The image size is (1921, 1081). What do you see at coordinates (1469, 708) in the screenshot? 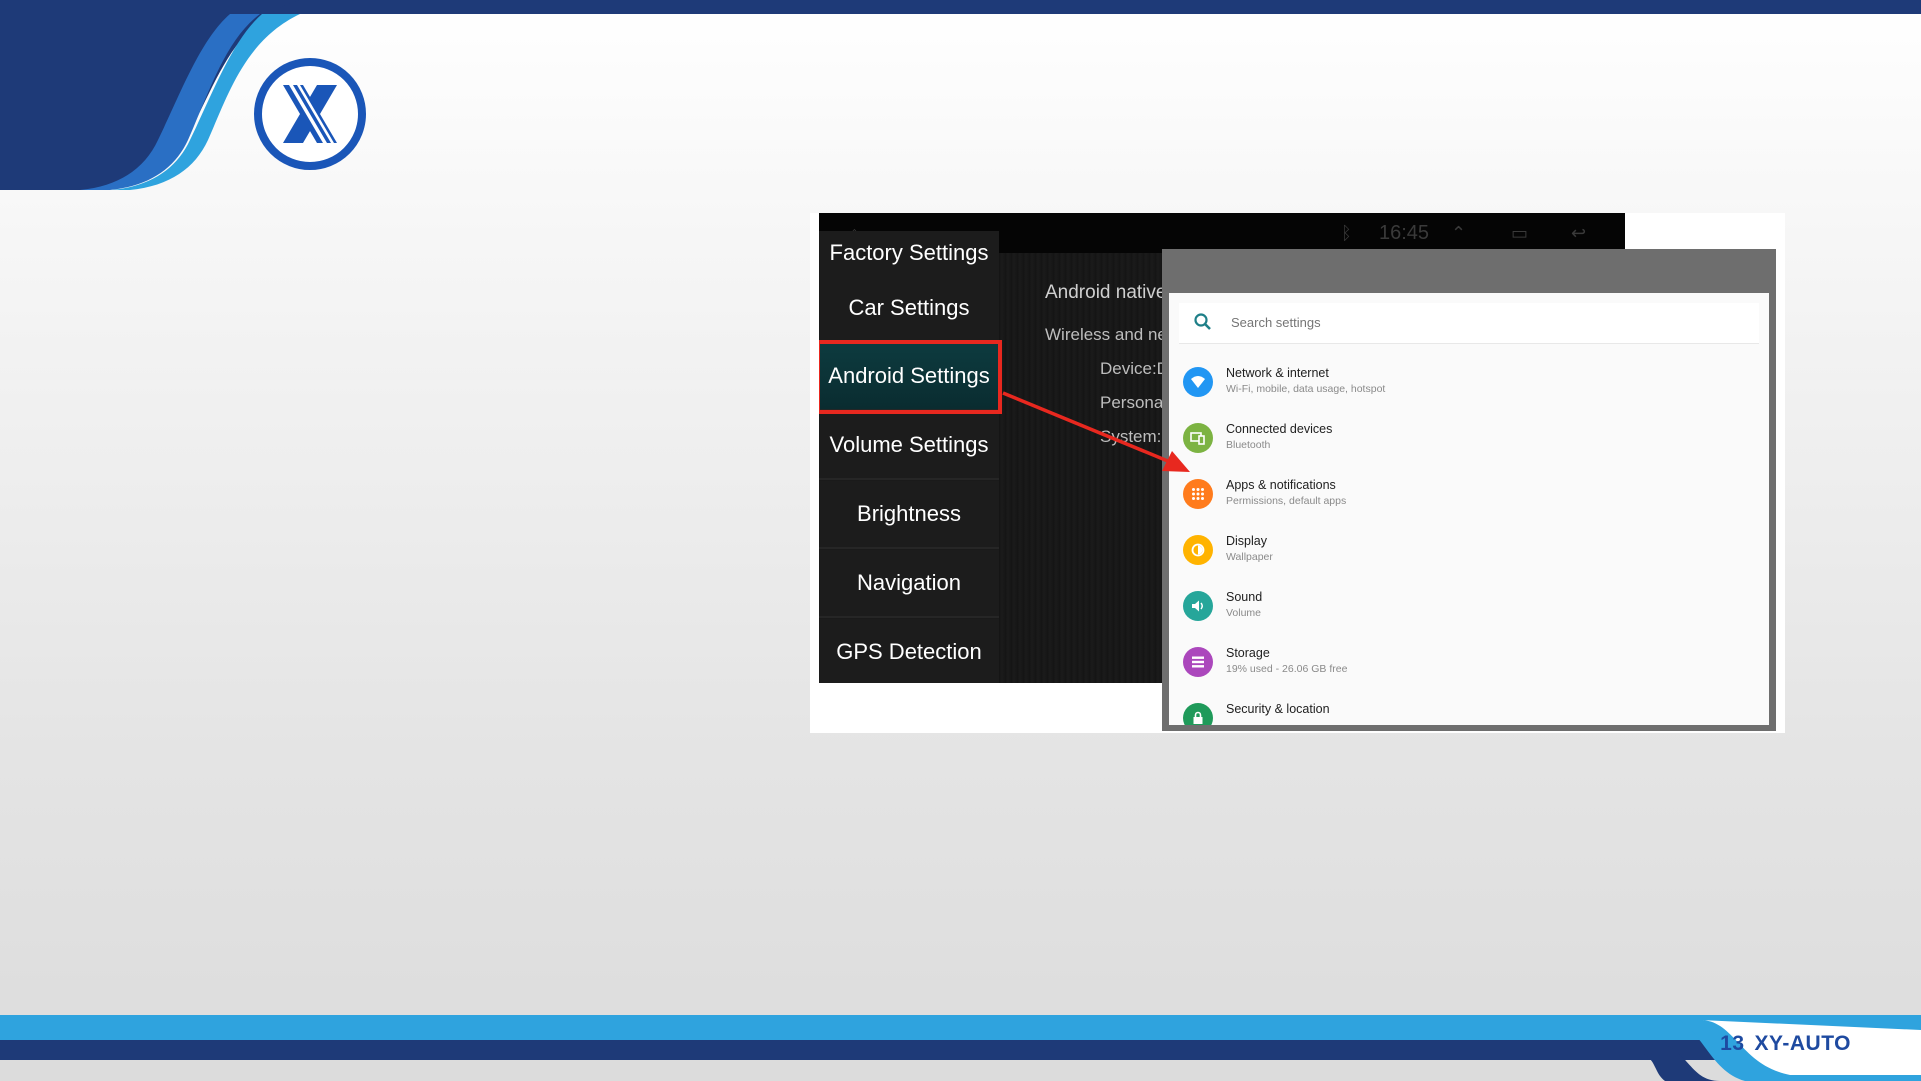
I see `setting-security-location: Security & location` at bounding box center [1469, 708].